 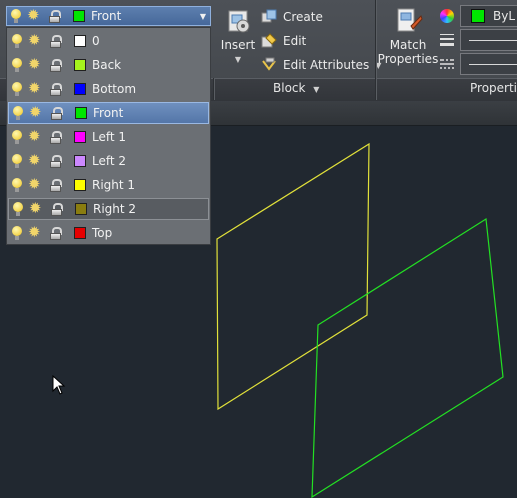 I want to click on layer-item-left-1: Left 1, so click(x=108, y=137).